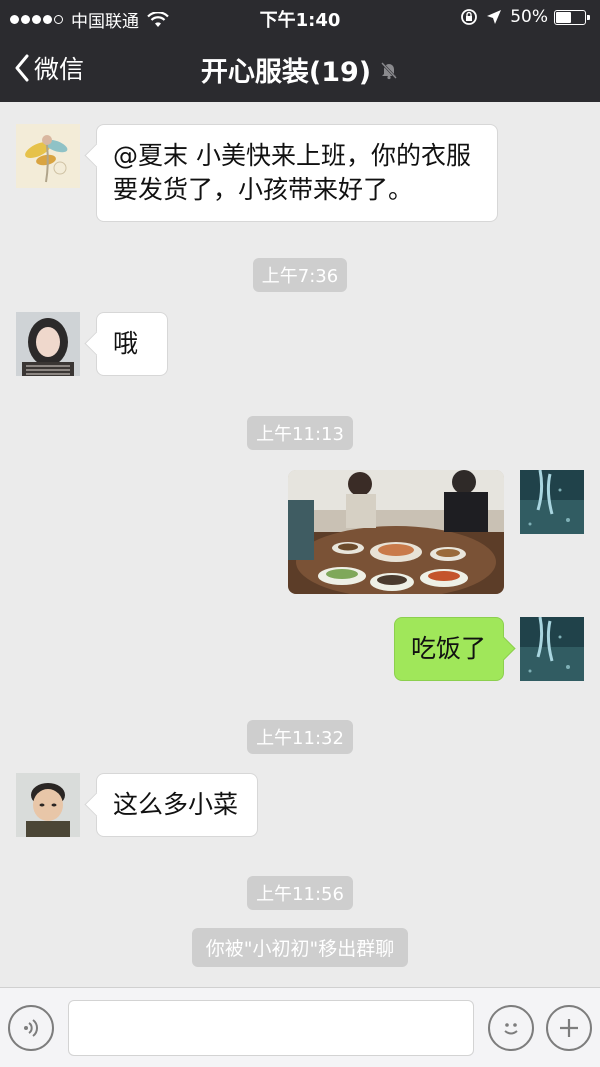  What do you see at coordinates (529, 17) in the screenshot?
I see `battery-percentage: 50%` at bounding box center [529, 17].